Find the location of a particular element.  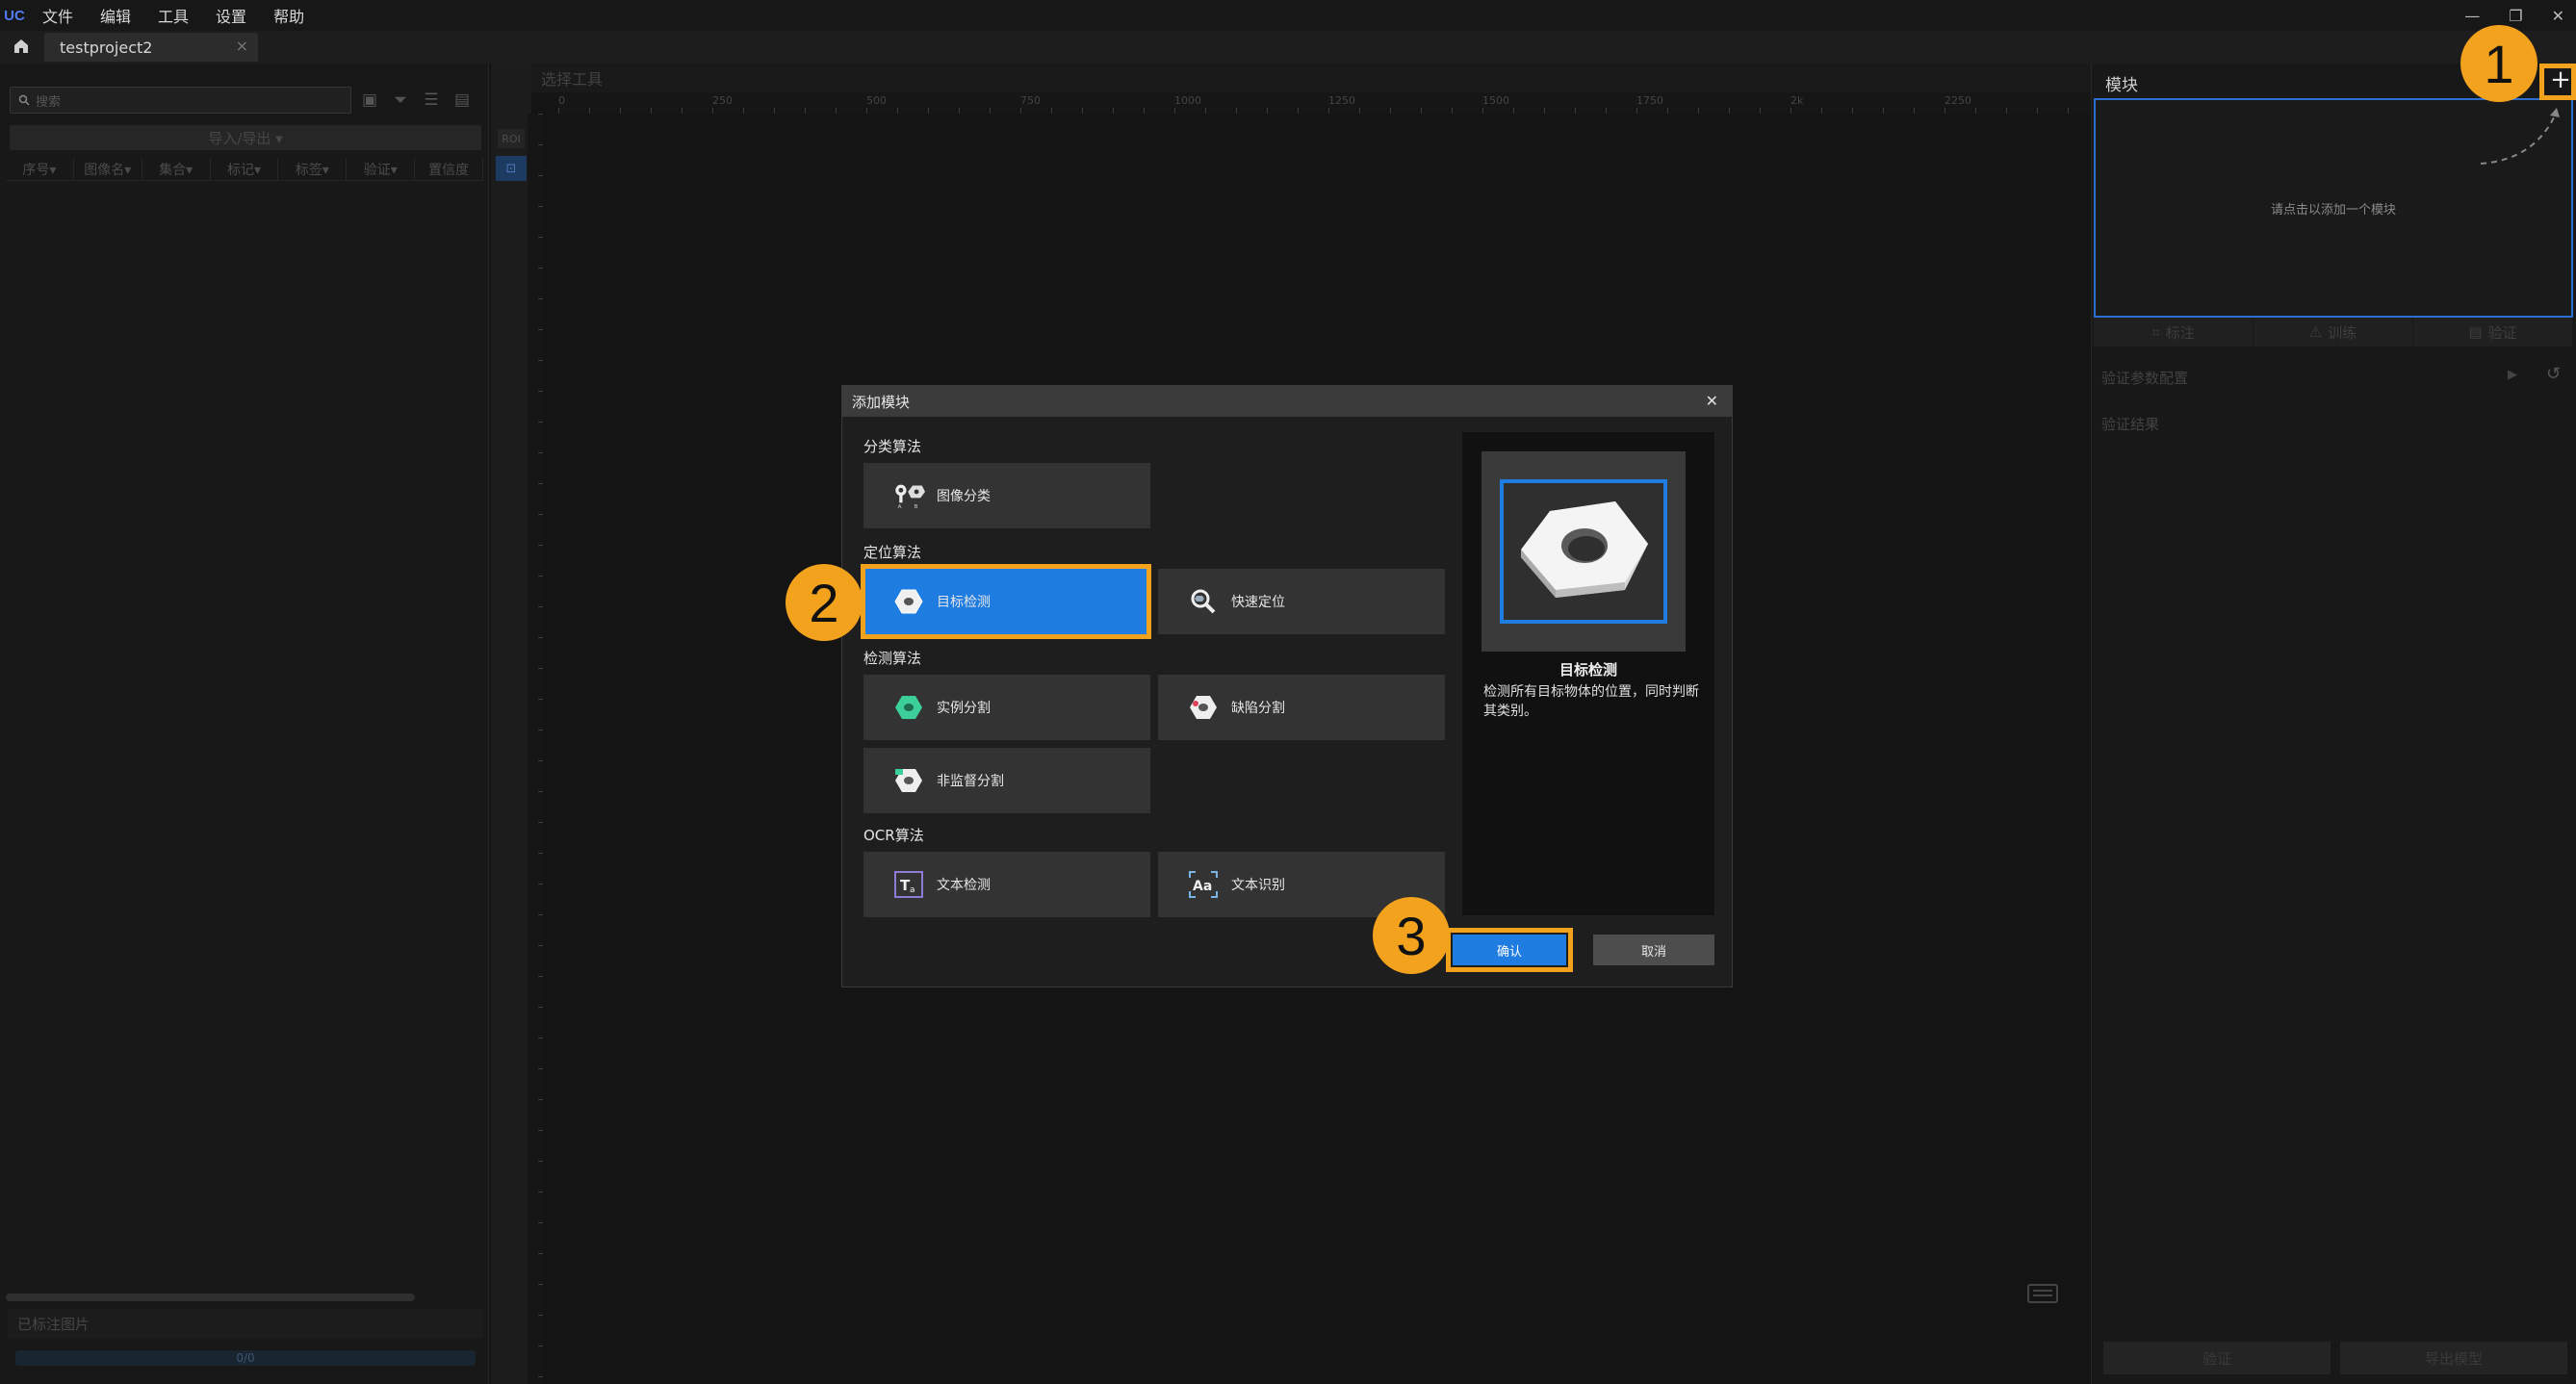

ruler-tick-label: 750 is located at coordinates (1030, 100).